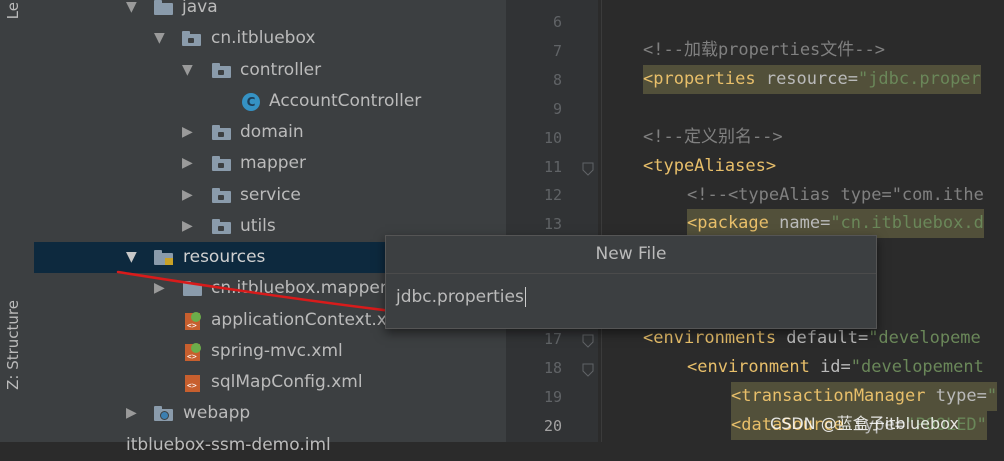 The width and height of the screenshot is (1004, 461). Describe the element at coordinates (270, 11) in the screenshot. I see `tree-item-java: ▼ java` at that location.